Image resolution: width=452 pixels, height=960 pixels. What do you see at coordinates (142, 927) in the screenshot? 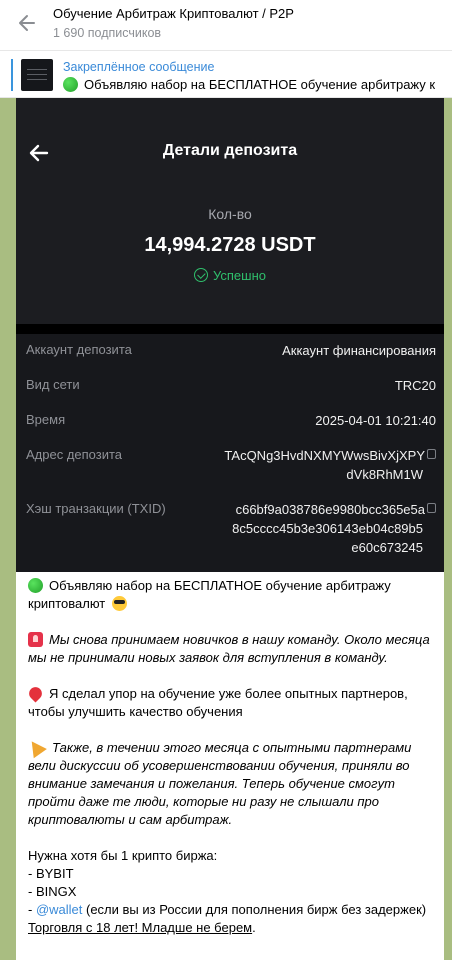
I see `age-note: Торговля с 18 лет! Младше не берем.` at bounding box center [142, 927].